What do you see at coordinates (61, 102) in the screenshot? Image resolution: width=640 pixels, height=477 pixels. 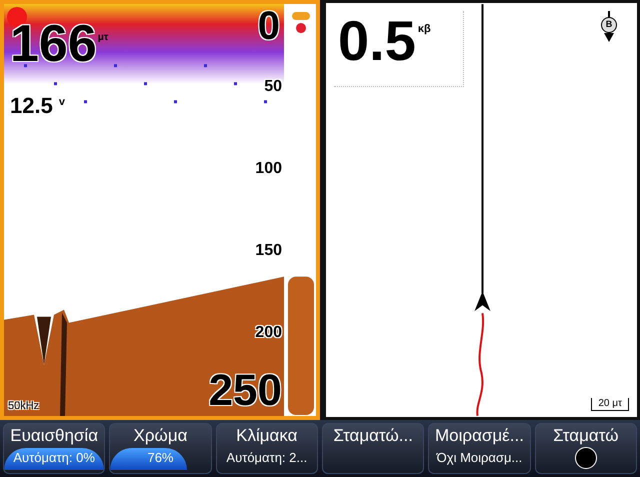 I see `voltage-unit: v` at bounding box center [61, 102].